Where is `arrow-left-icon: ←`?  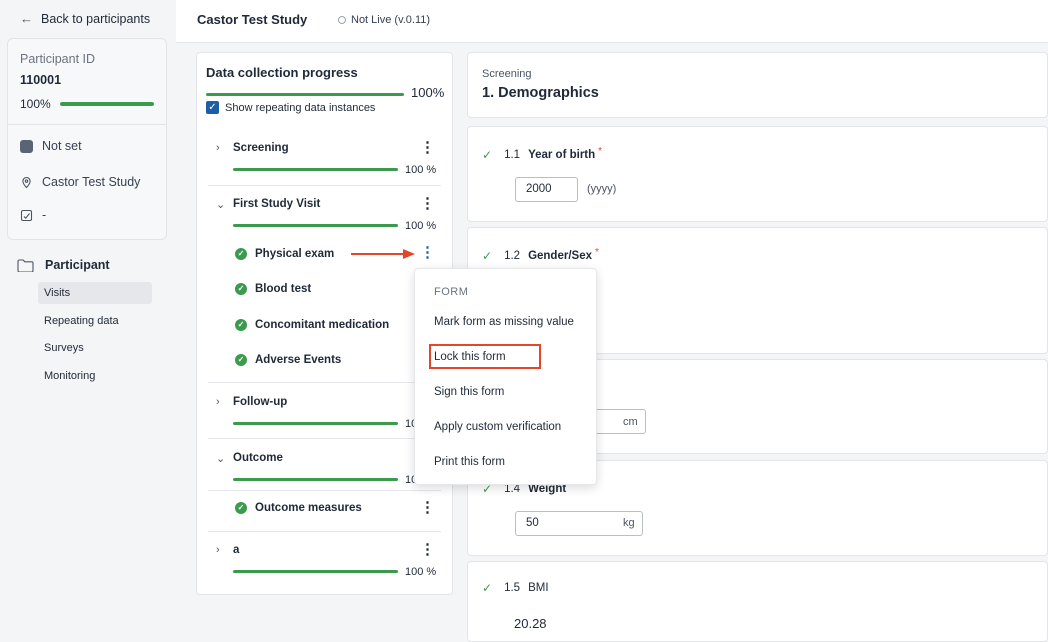 arrow-left-icon: ← is located at coordinates (26, 18).